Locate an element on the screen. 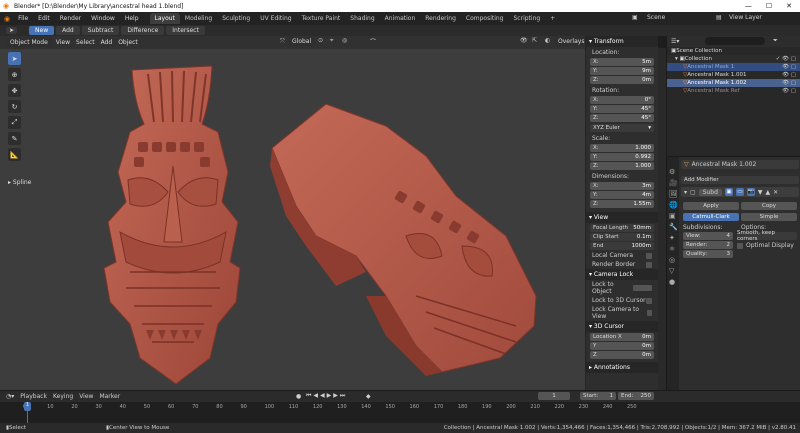 Image resolution: width=800 pixels, height=433 pixels. mode-new-button: New is located at coordinates (42, 30).